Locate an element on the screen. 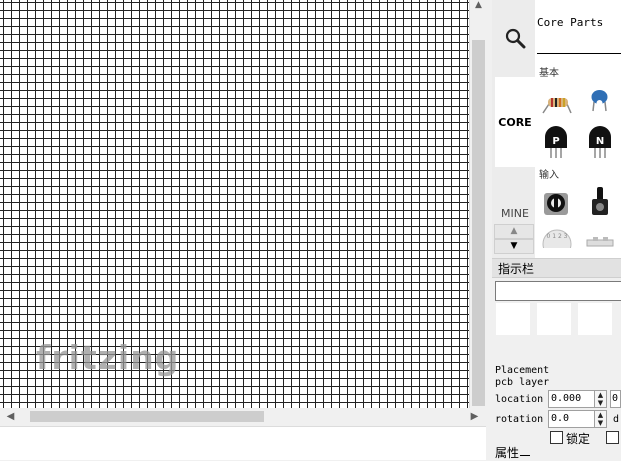 The width and height of the screenshot is (621, 461). slide-potentiometer-icon is located at coordinates (600, 201).